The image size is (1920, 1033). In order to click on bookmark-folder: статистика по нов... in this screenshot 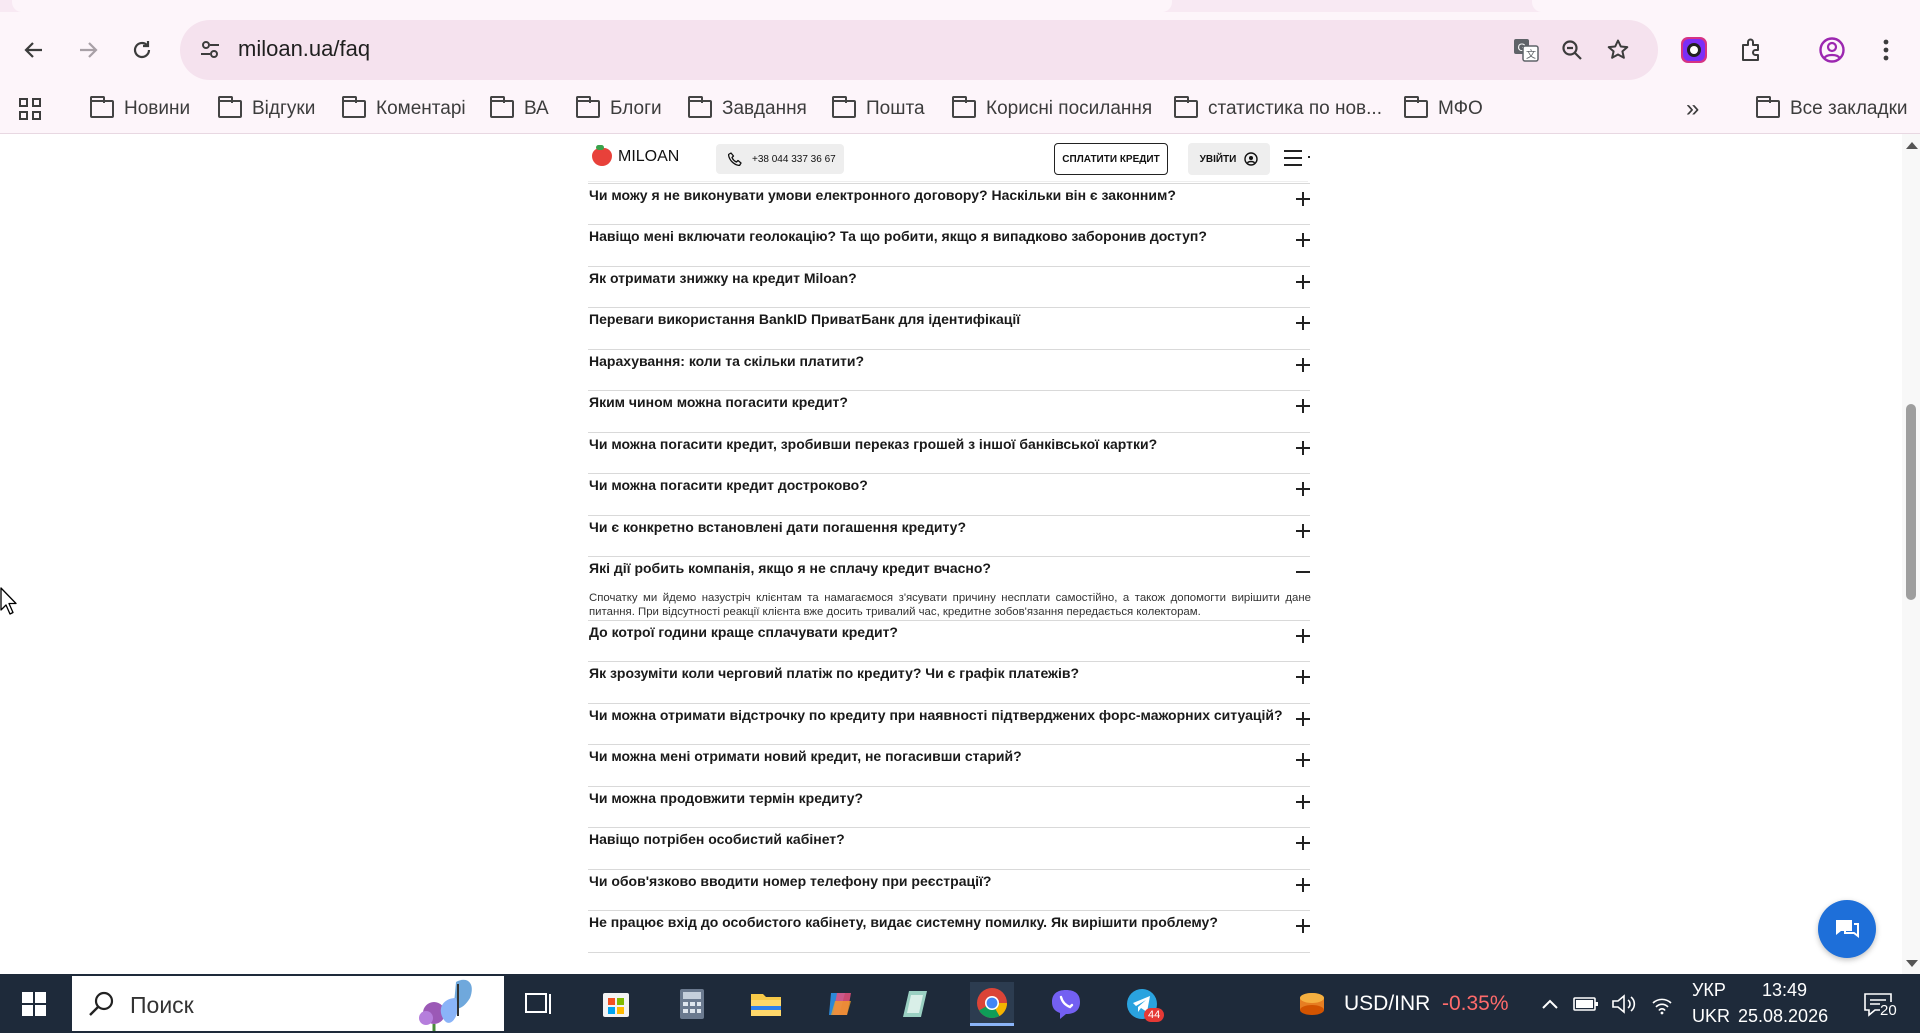, I will do `click(1278, 109)`.